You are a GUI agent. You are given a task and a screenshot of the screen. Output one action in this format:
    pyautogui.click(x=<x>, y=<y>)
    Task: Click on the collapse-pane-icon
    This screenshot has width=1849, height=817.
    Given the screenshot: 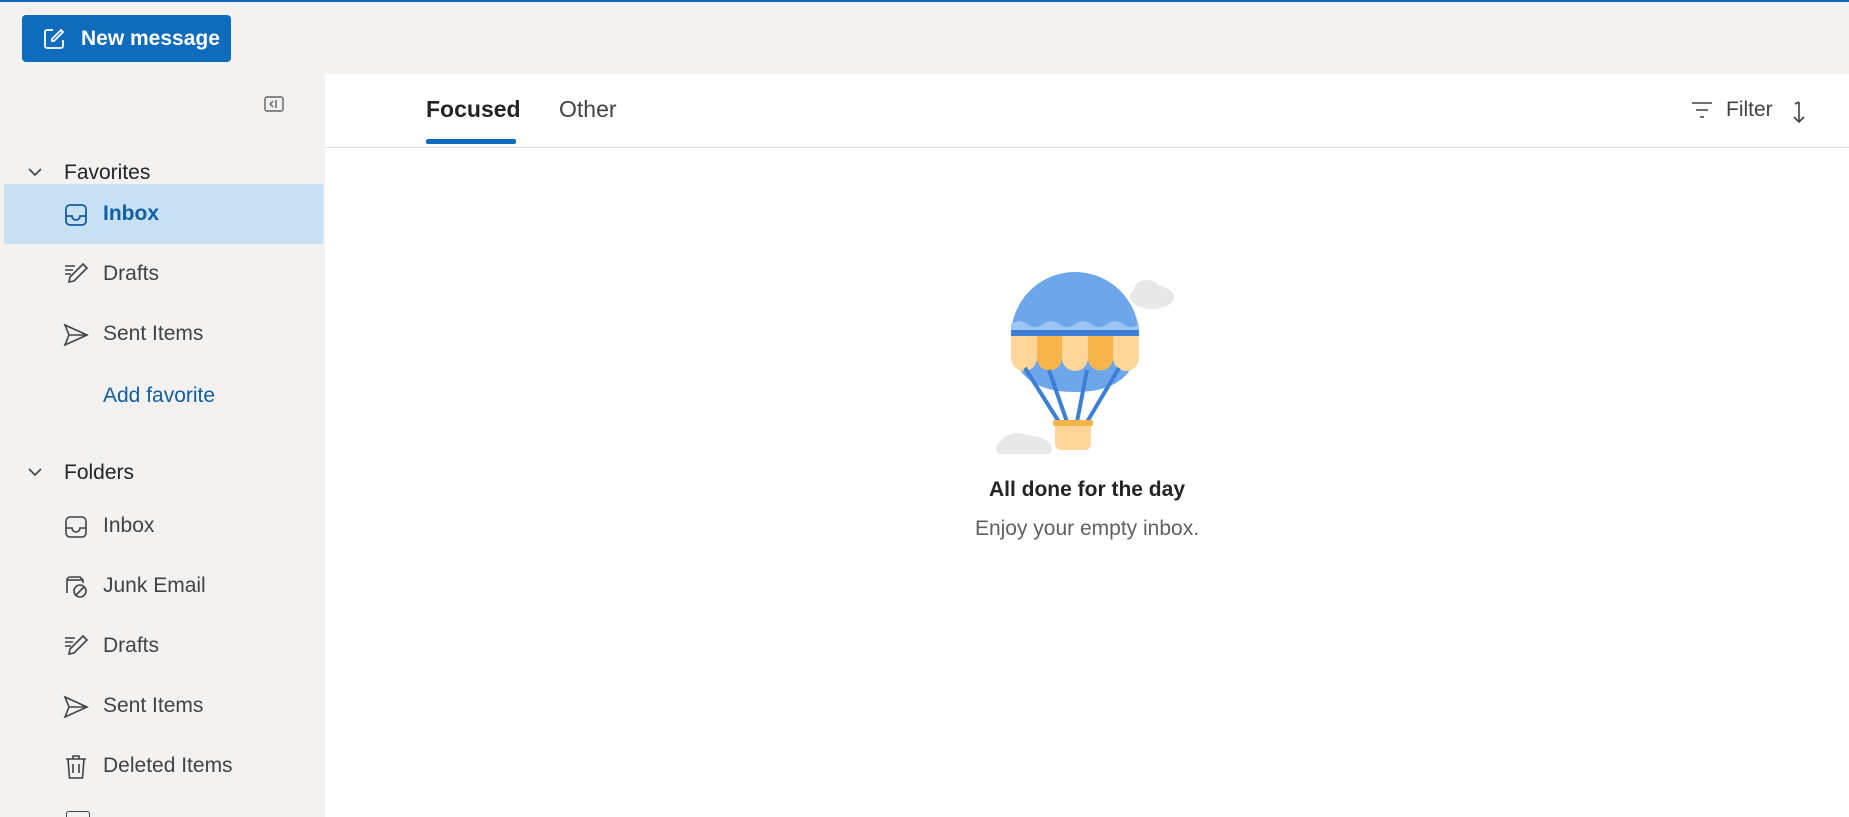 What is the action you would take?
    pyautogui.click(x=274, y=104)
    